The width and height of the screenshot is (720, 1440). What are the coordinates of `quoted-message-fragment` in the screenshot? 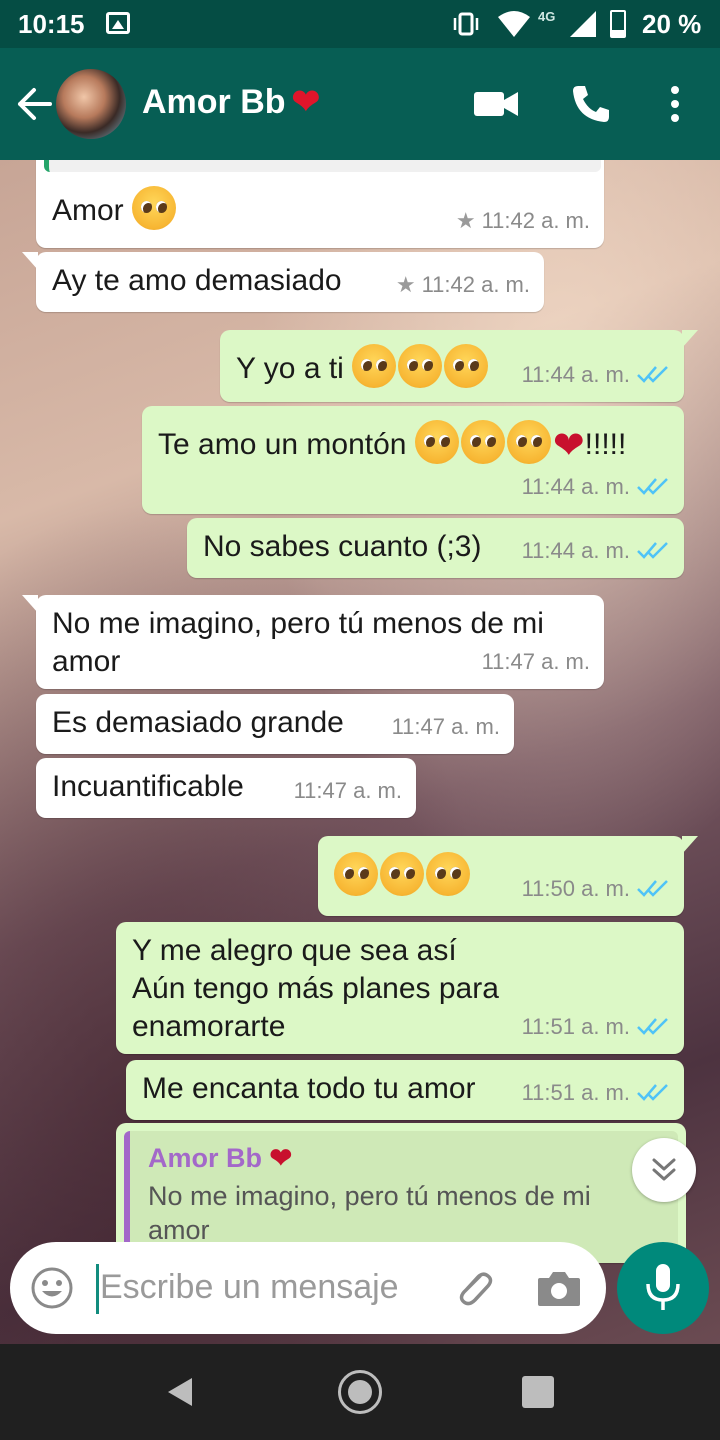 It's located at (322, 166).